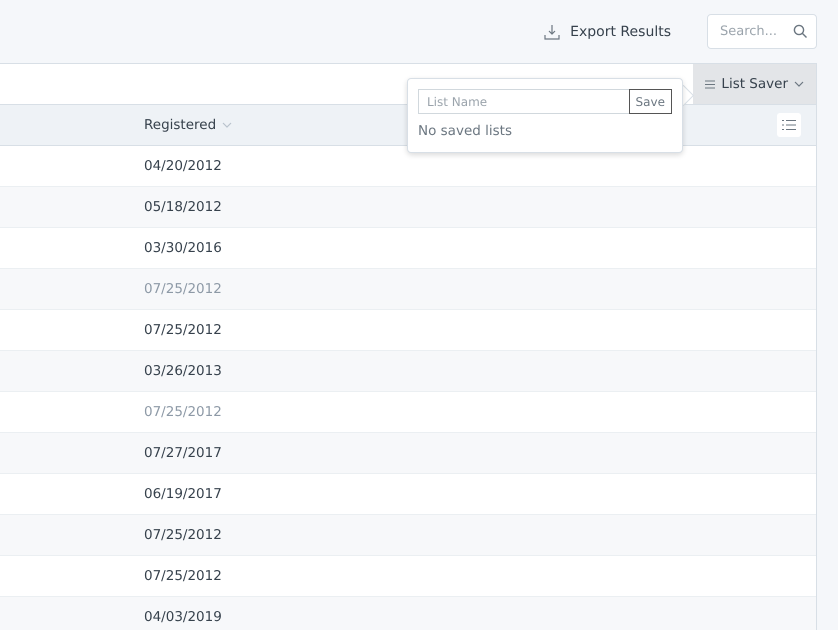  I want to click on export-button: Export Results, so click(607, 32).